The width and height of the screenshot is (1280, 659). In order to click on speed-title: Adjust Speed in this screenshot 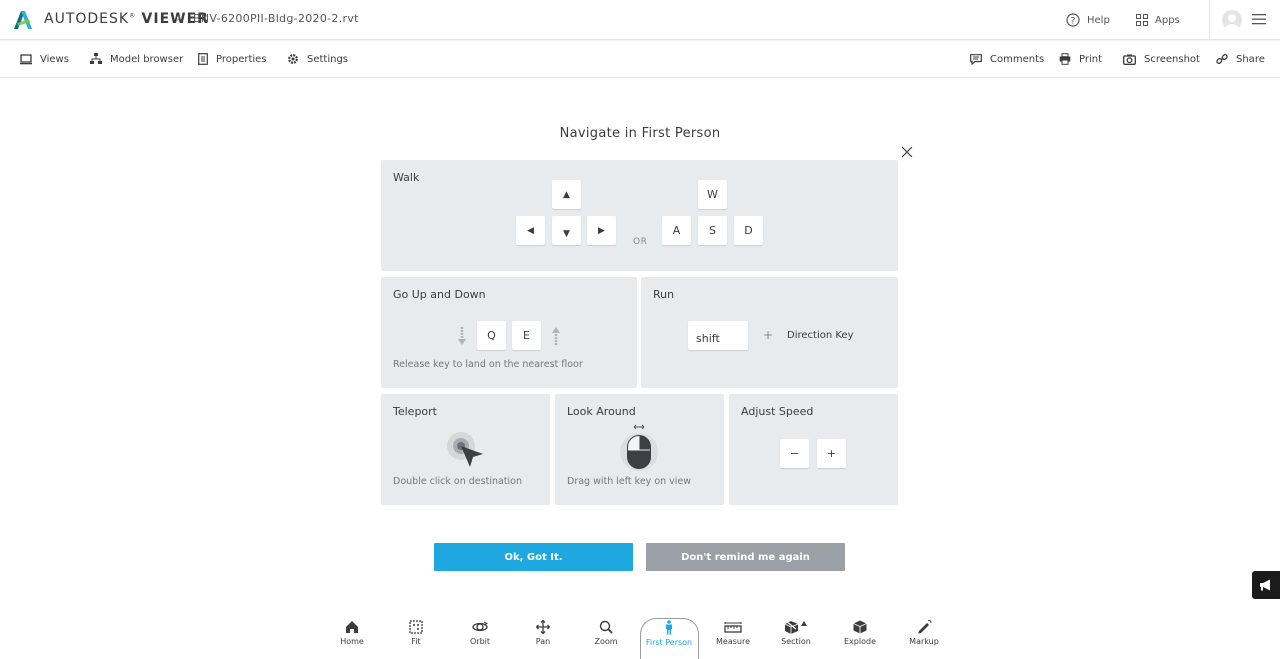, I will do `click(777, 411)`.